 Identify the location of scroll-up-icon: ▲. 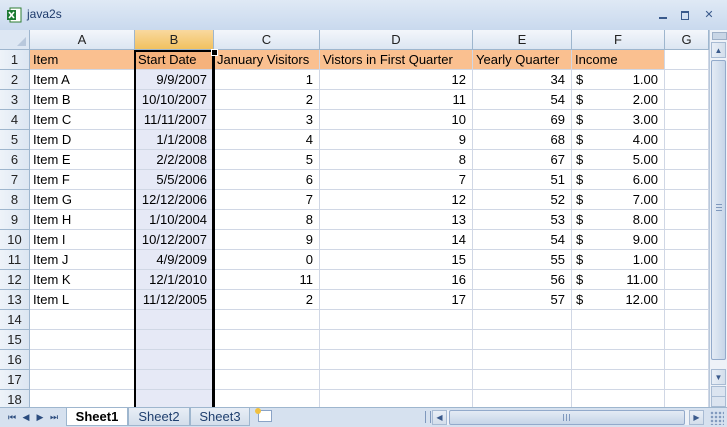
(718, 50).